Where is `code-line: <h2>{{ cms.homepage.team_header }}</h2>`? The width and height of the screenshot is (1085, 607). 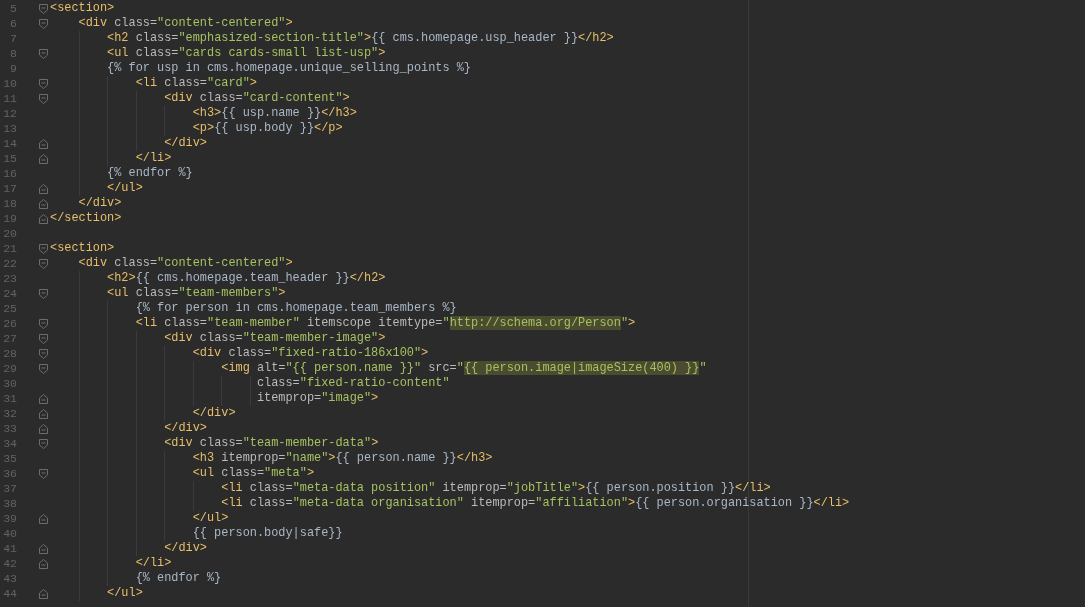
code-line: <h2>{{ cms.homepage.team_header }}</h2> is located at coordinates (246, 278).